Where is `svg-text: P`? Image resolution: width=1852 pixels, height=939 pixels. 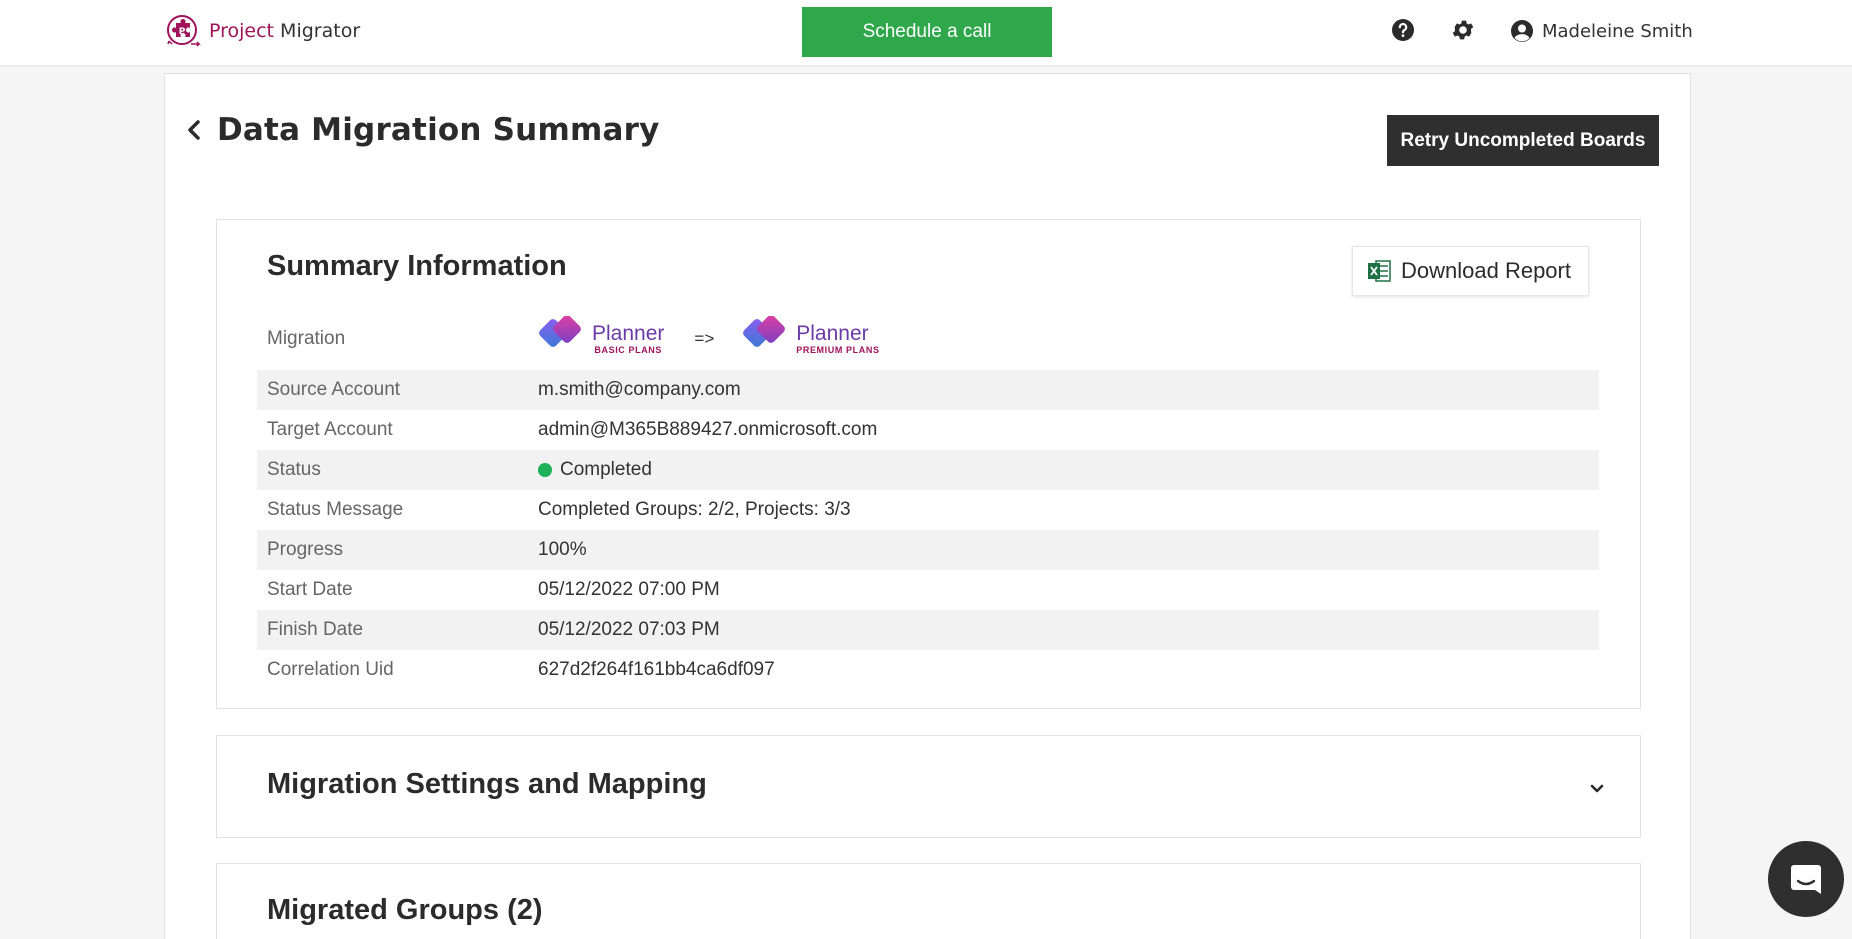
svg-text: P is located at coordinates (182, 32).